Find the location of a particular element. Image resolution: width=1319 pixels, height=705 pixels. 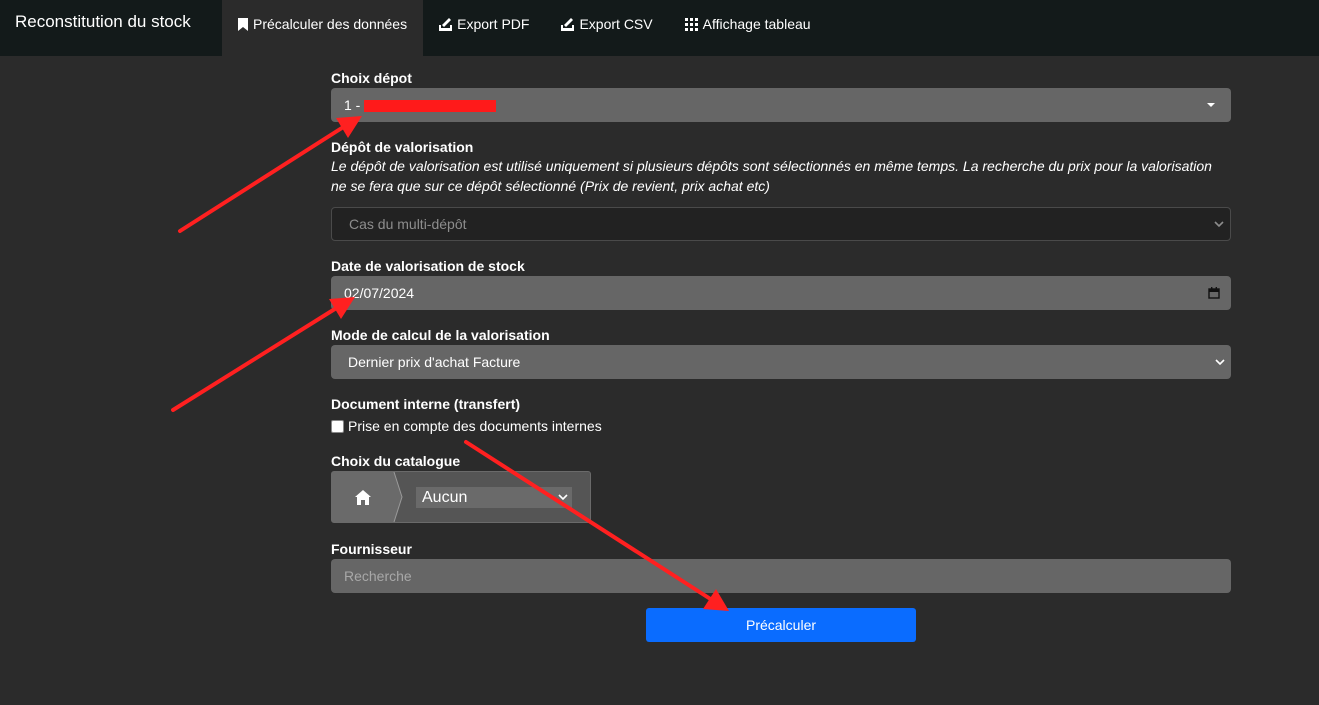

supplier-search-input: Recherche is located at coordinates (781, 576).